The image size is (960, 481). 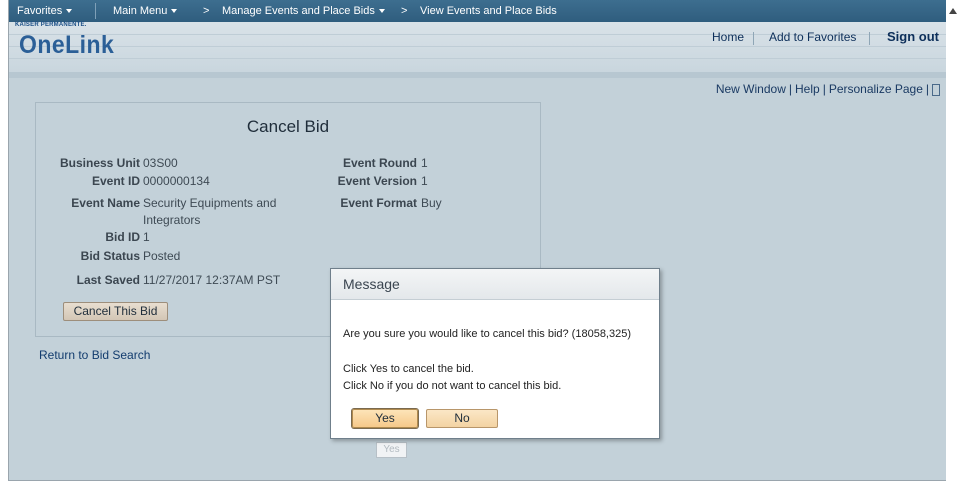 What do you see at coordinates (94, 355) in the screenshot?
I see `return-to-bid-search-link: Return to Bid Search` at bounding box center [94, 355].